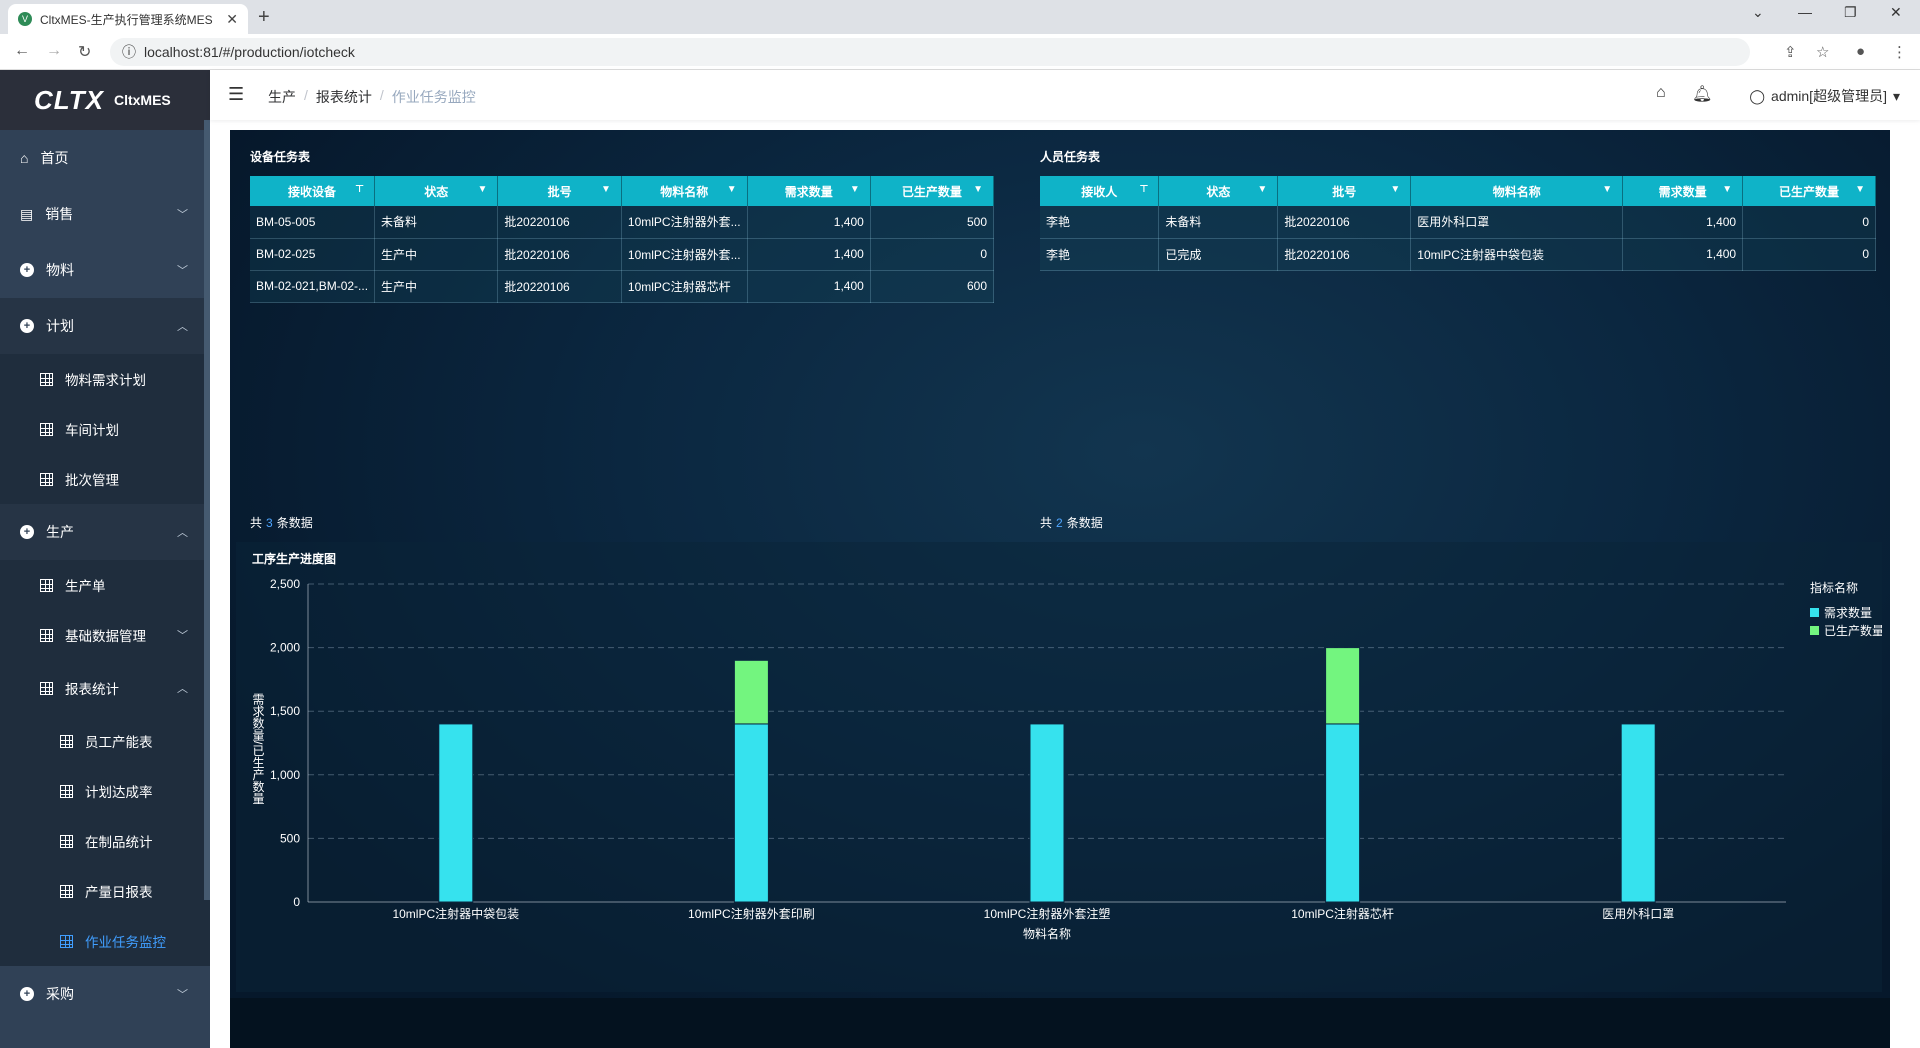 This screenshot has width=1920, height=1048. Describe the element at coordinates (1899, 52) in the screenshot. I see `browser-menu-icon: ⋮` at that location.